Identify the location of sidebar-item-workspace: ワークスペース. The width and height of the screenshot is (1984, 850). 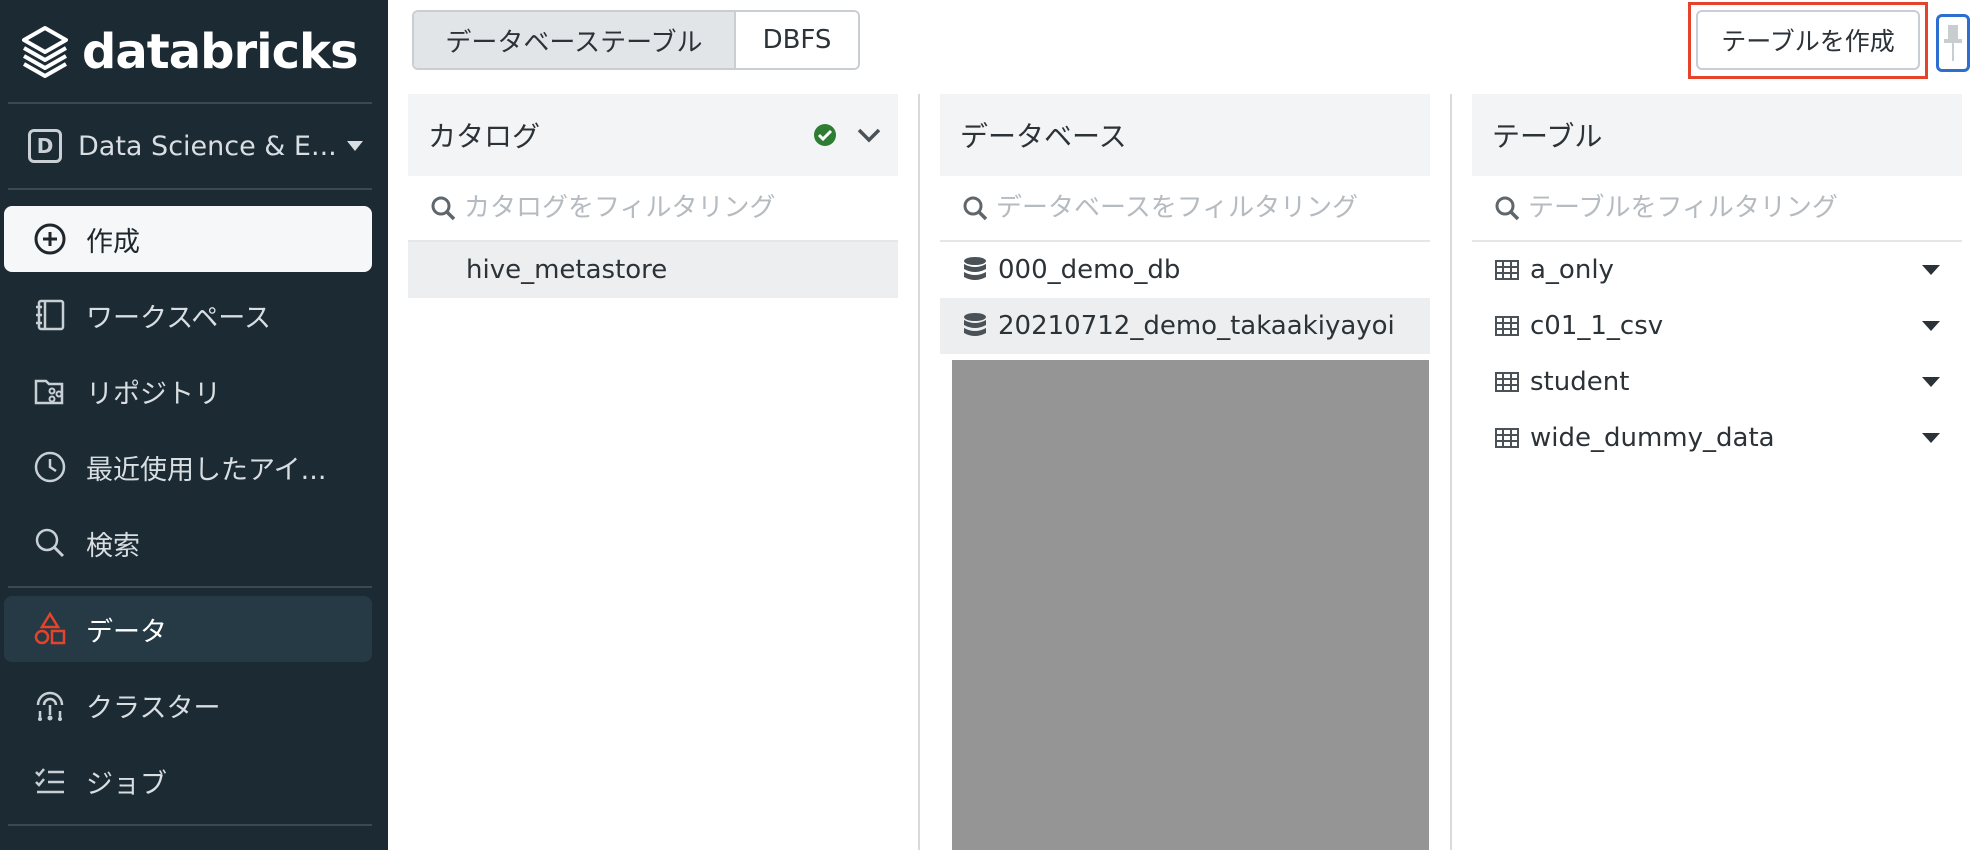
(188, 315).